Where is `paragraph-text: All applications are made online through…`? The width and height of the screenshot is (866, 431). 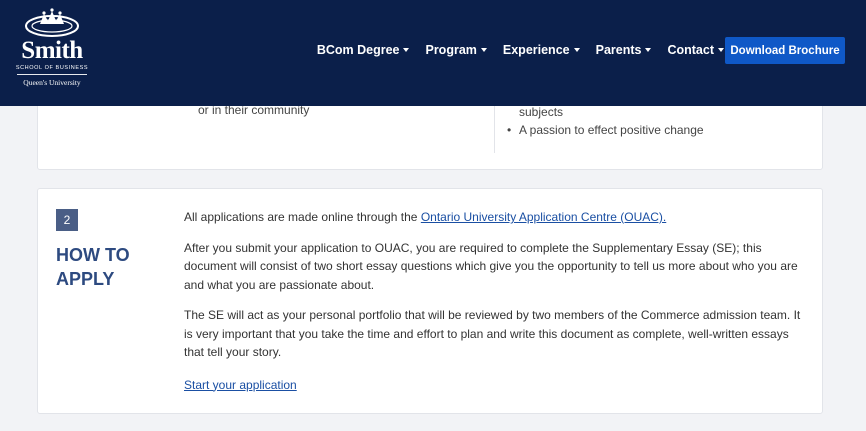
paragraph-text: All applications are made online through… is located at coordinates (302, 217).